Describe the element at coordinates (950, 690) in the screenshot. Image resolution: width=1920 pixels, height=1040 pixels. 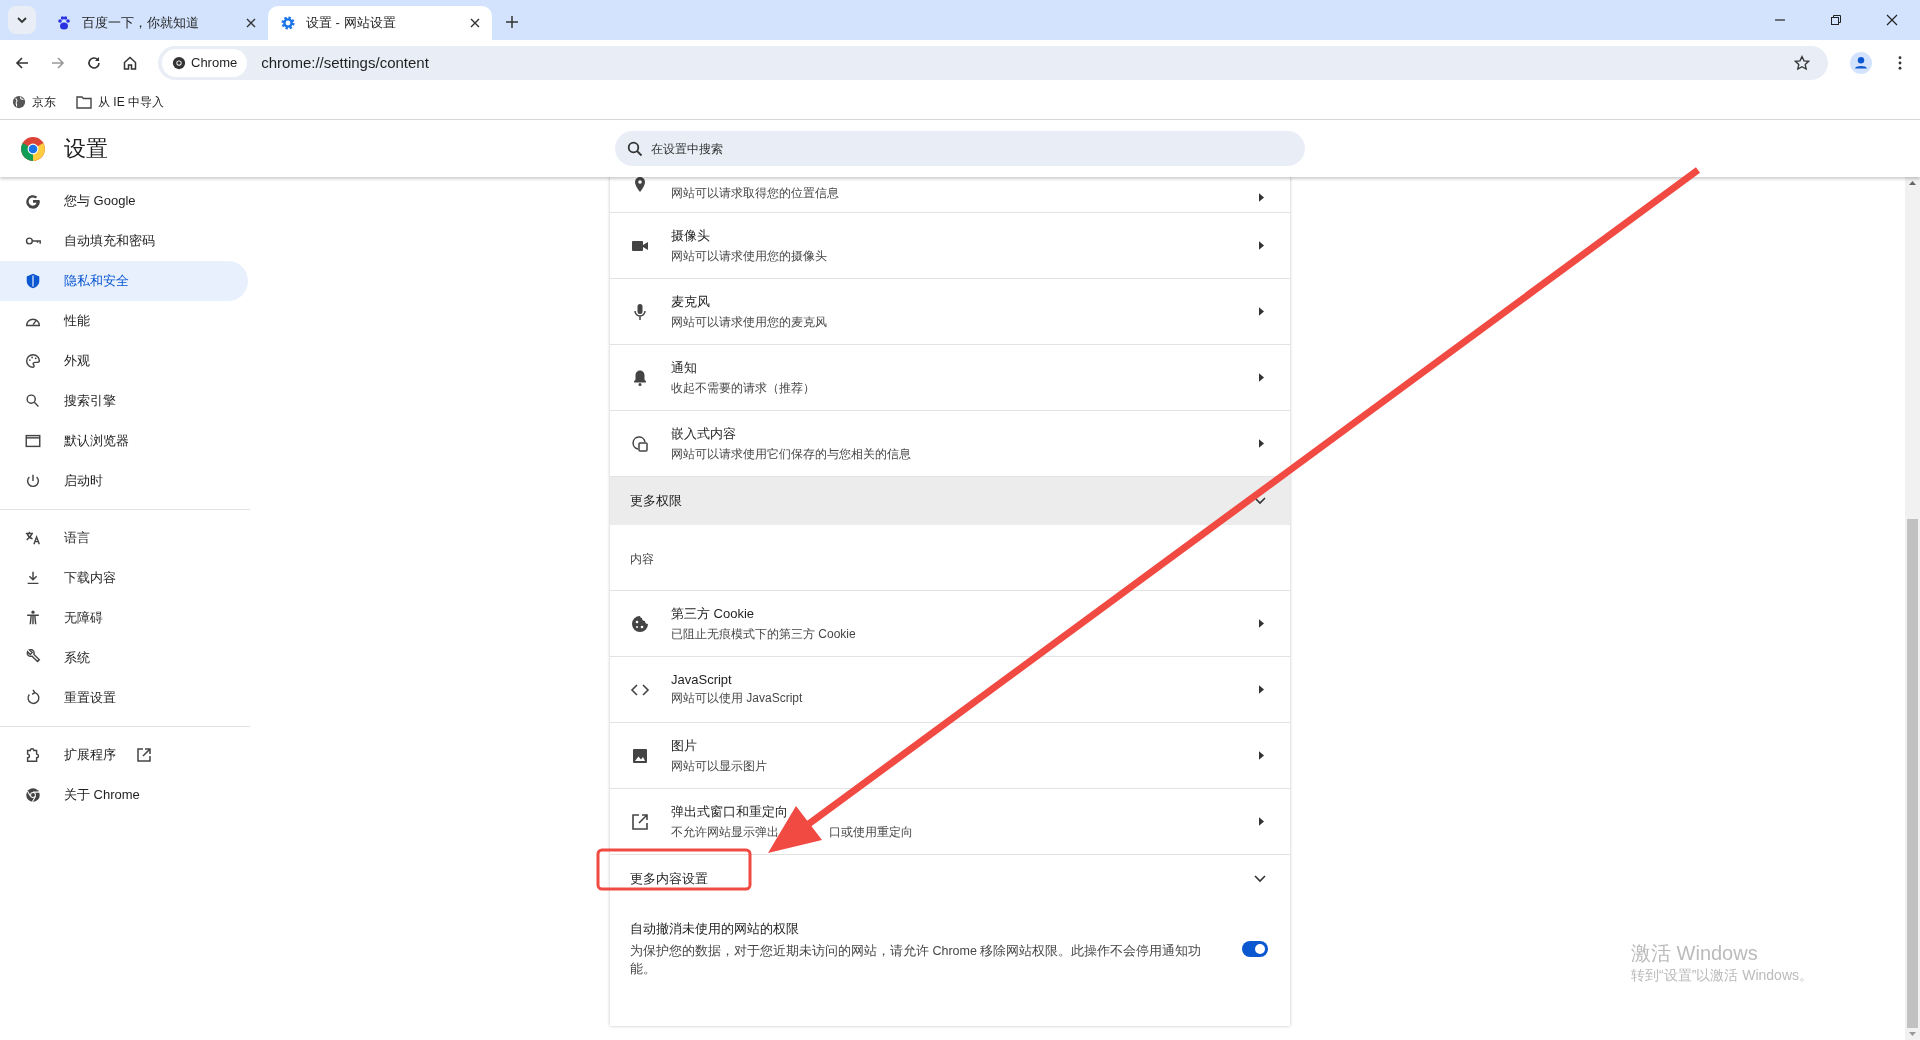
I see `settings-row: JavaScript 网站可以使用 JavaScript` at that location.